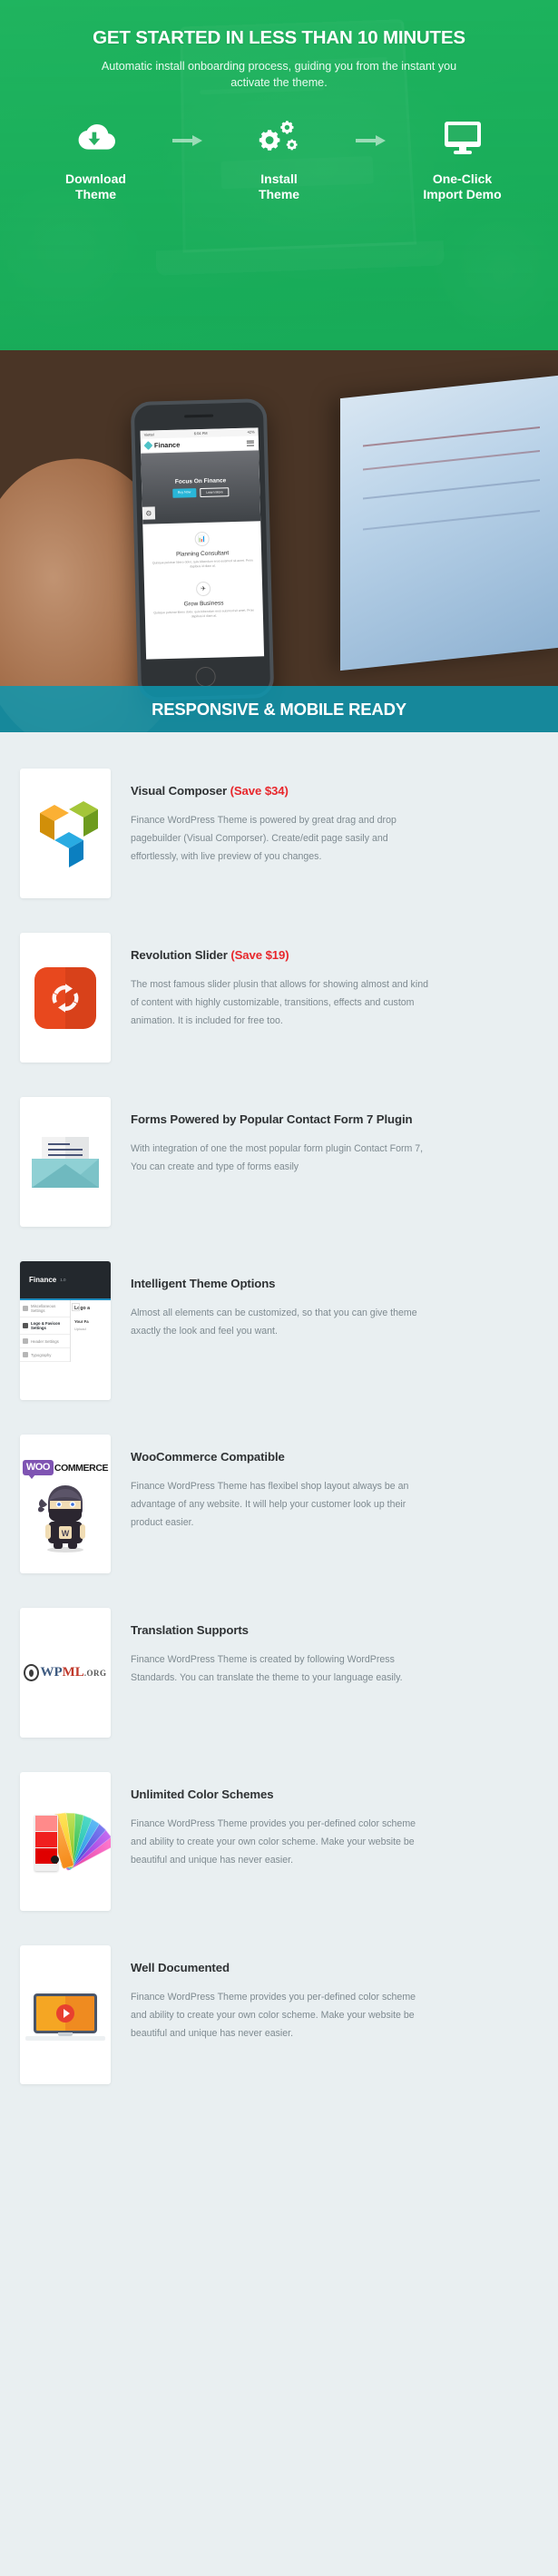  What do you see at coordinates (205, 677) in the screenshot?
I see `phone-home-button` at bounding box center [205, 677].